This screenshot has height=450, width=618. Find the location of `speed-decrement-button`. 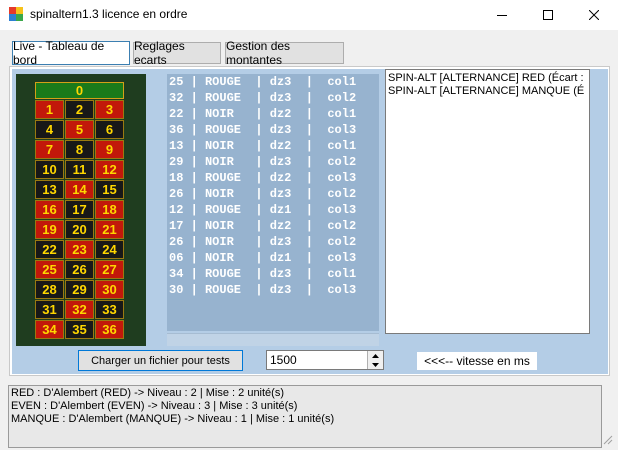

speed-decrement-button is located at coordinates (375, 364).